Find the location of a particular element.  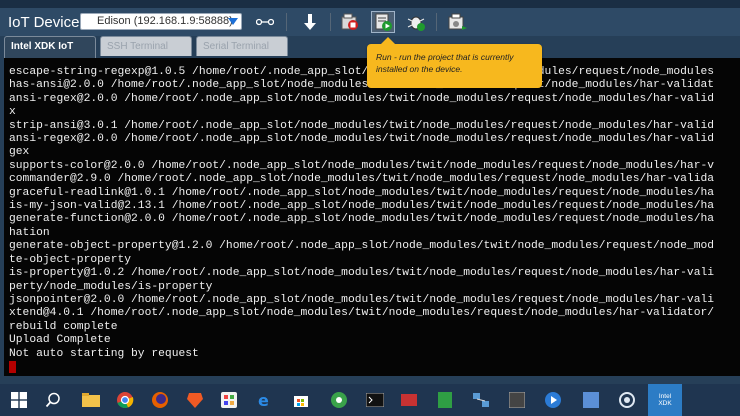

network-app-icon is located at coordinates (481, 400).